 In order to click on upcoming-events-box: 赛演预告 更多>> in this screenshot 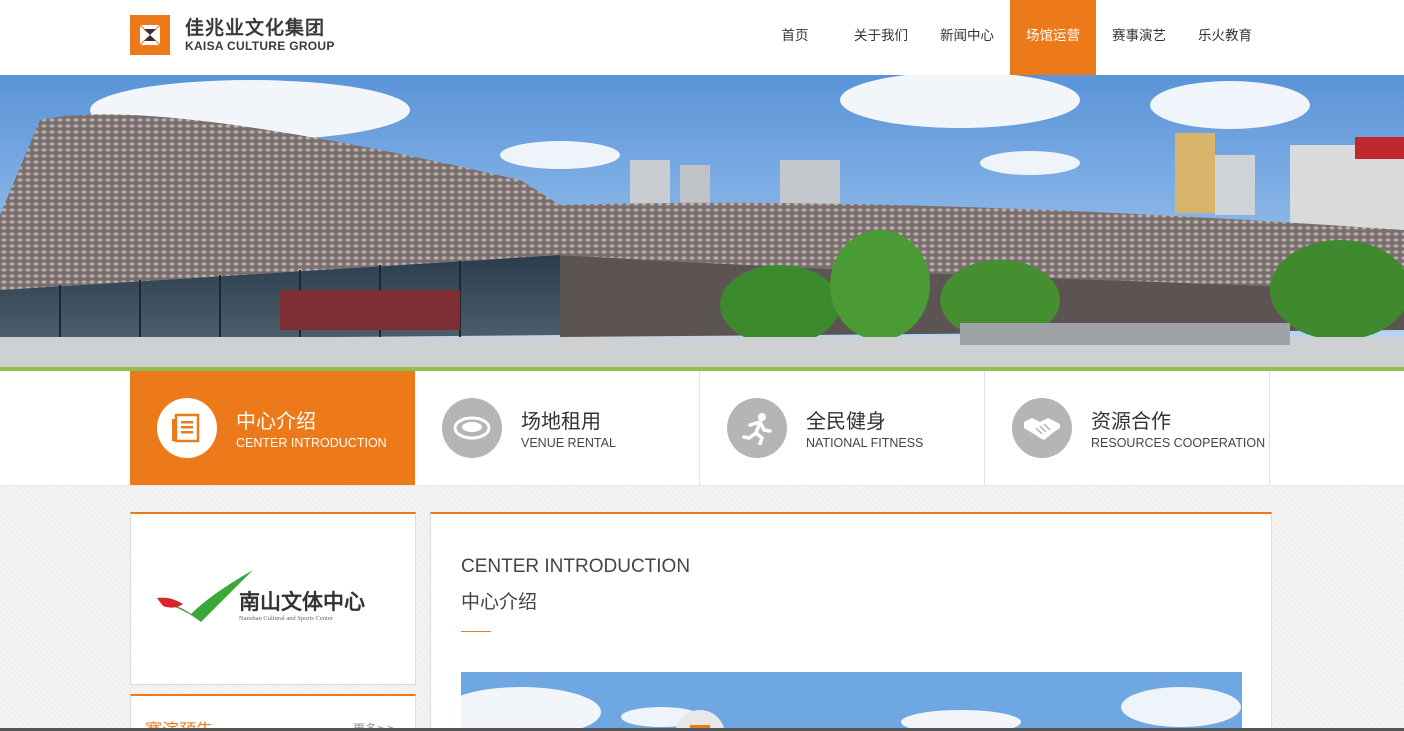, I will do `click(273, 712)`.